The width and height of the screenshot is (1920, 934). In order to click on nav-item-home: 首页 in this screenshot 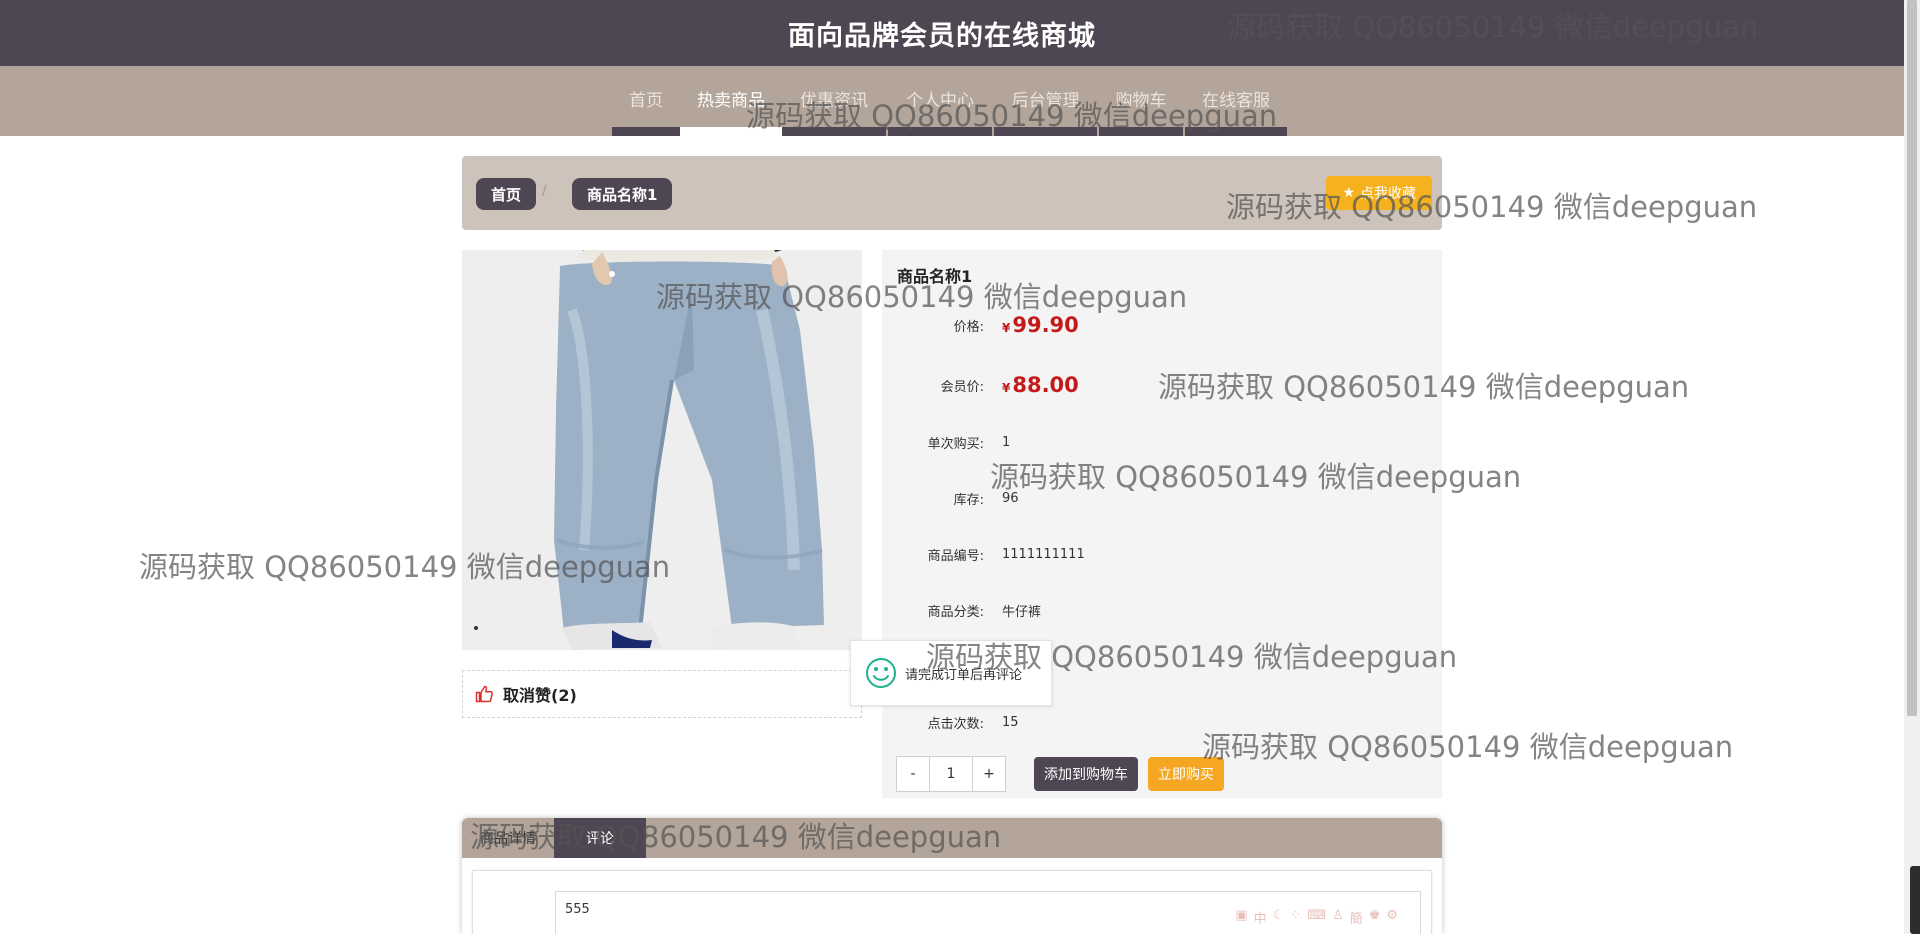, I will do `click(646, 101)`.